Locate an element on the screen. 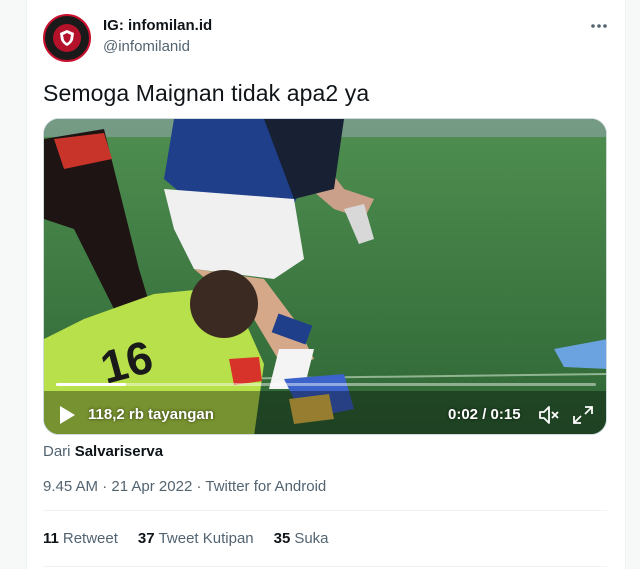 The height and width of the screenshot is (569, 640). fullscreen-button is located at coordinates (583, 415).